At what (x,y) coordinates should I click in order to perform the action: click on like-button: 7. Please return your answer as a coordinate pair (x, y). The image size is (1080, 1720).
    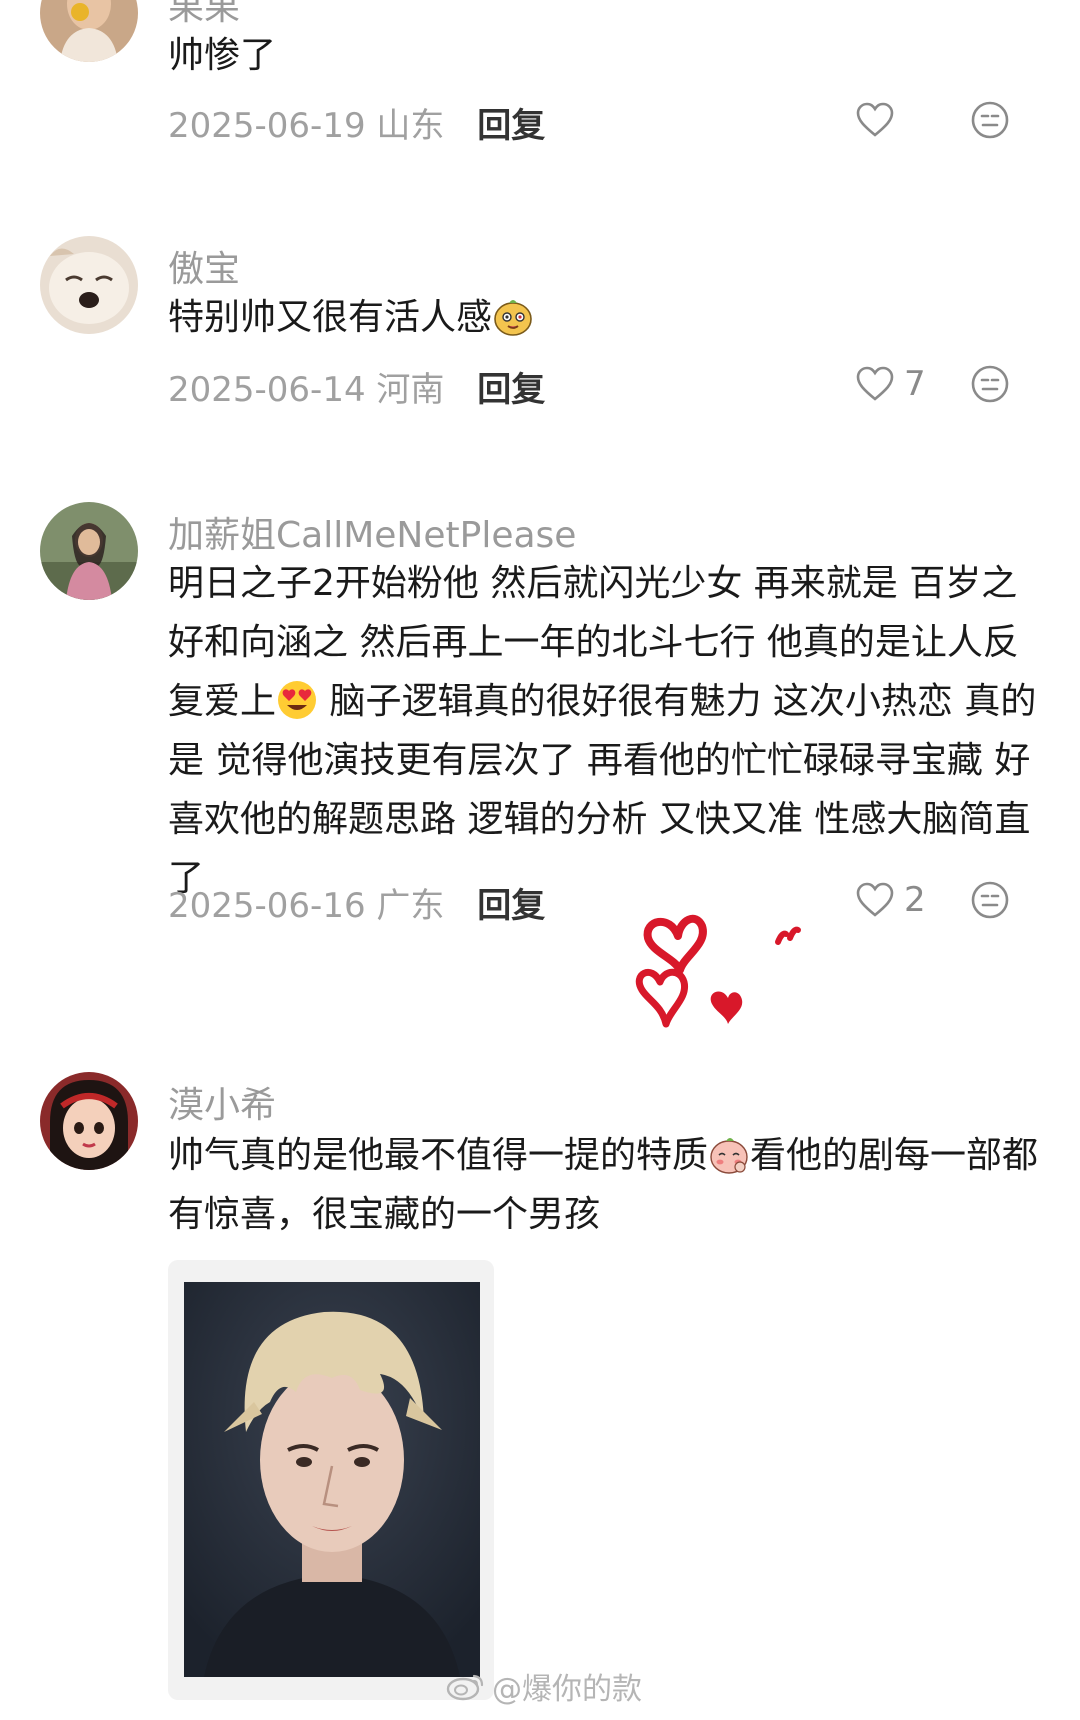
    Looking at the image, I should click on (891, 384).